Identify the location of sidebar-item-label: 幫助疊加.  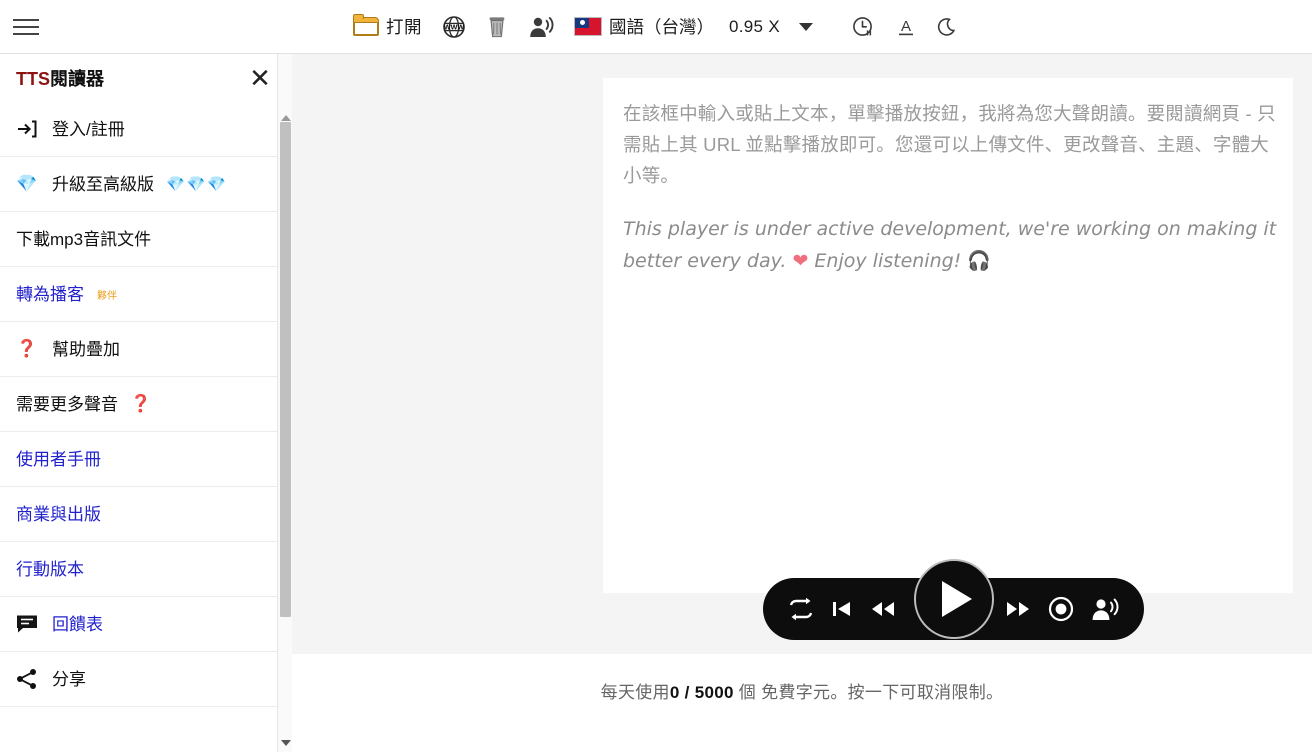
(86, 349).